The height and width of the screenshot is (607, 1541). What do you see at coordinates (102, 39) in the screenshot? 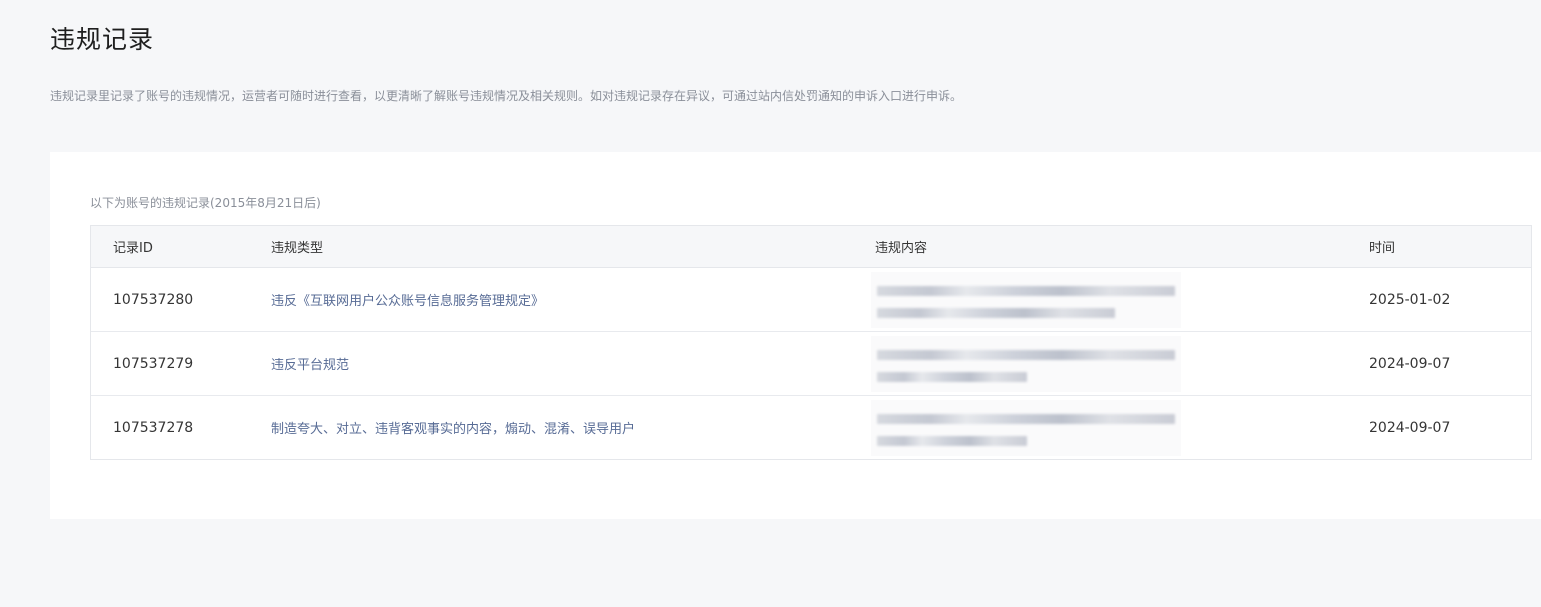
I see `page-title: 违规记录` at bounding box center [102, 39].